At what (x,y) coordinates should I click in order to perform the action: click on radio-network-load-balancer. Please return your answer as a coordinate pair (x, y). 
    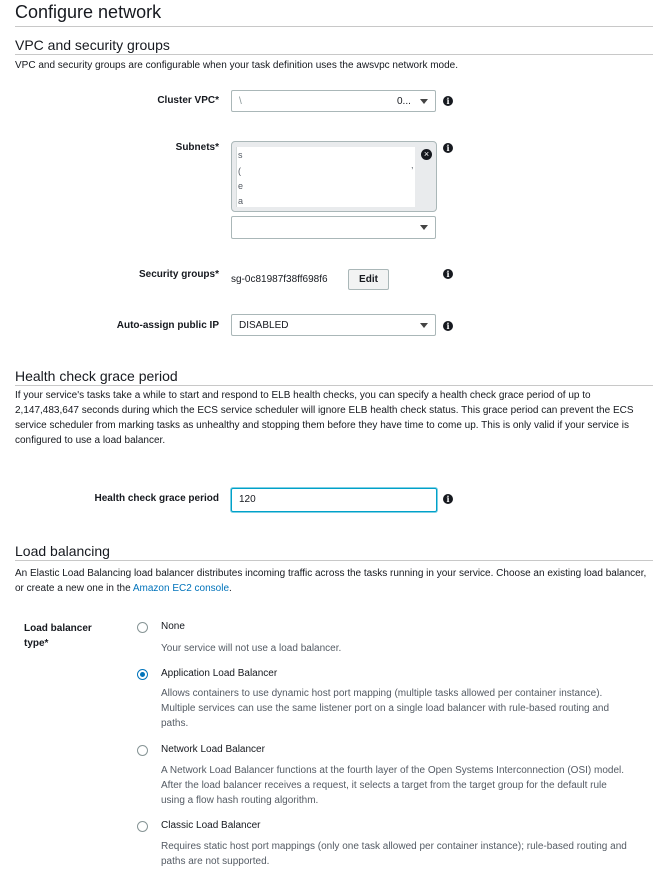
    Looking at the image, I should click on (142, 750).